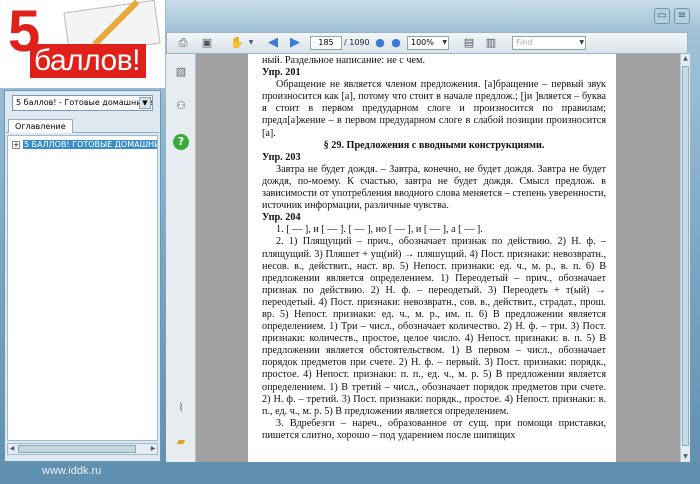  What do you see at coordinates (326, 43) in the screenshot?
I see `page-number-input: 185` at bounding box center [326, 43].